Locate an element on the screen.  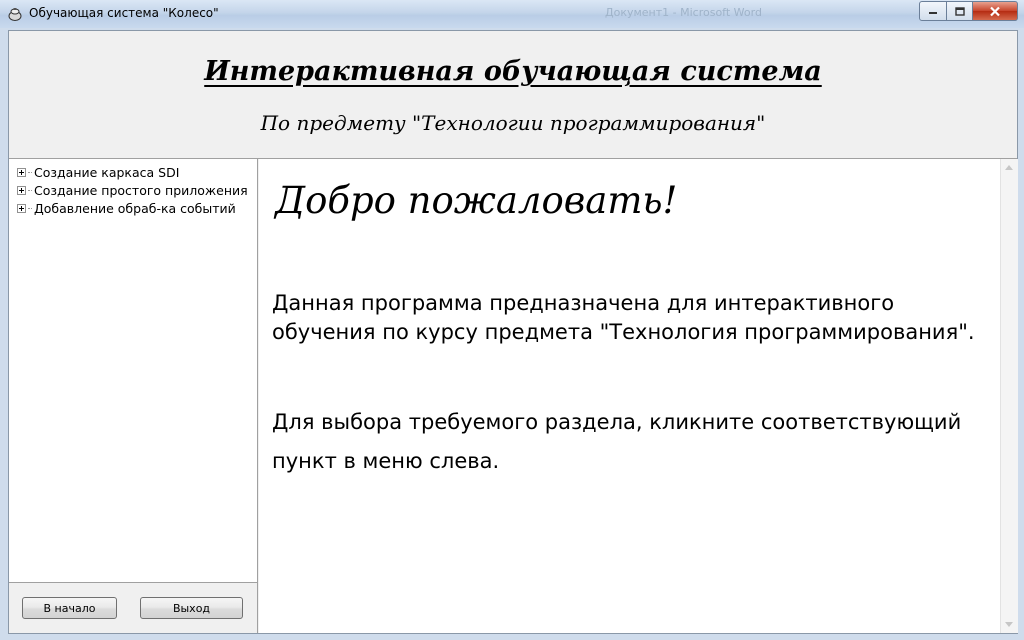
tree-item-simple-app: Создание простого приложения is located at coordinates (132, 190).